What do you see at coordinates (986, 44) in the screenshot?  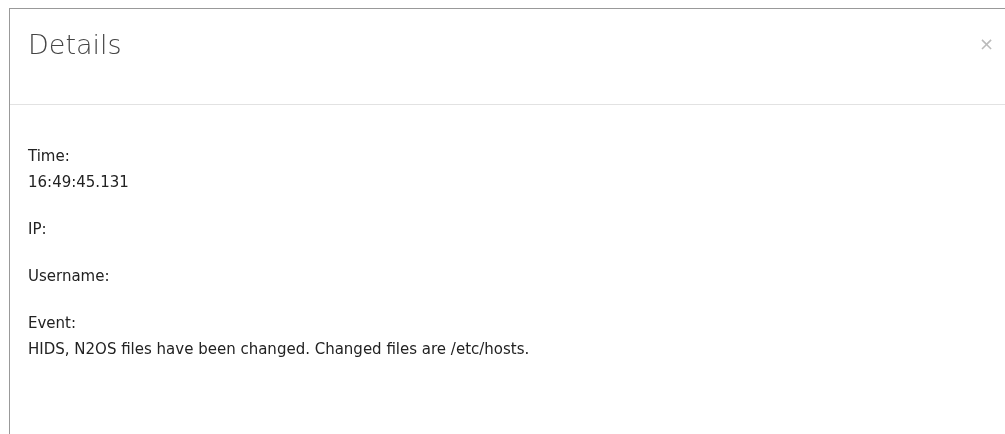 I see `close-button: ×` at bounding box center [986, 44].